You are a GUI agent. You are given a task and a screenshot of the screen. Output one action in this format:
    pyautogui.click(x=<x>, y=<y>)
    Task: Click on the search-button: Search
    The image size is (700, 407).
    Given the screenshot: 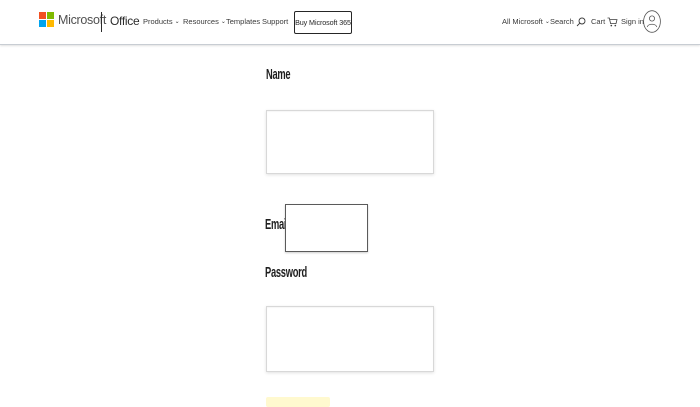 What is the action you would take?
    pyautogui.click(x=568, y=23)
    